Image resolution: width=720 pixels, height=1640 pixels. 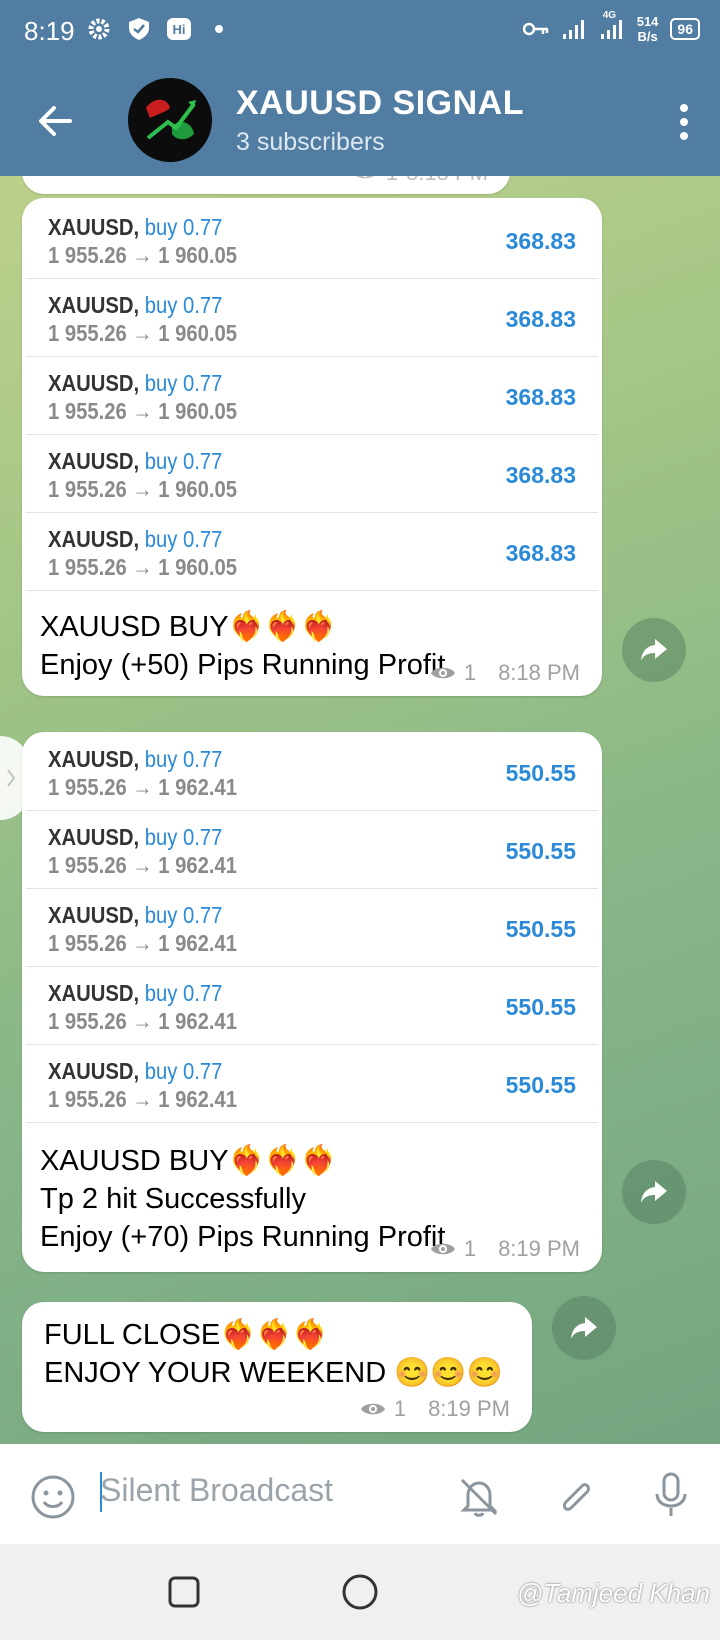 I want to click on mute-button, so click(x=479, y=1497).